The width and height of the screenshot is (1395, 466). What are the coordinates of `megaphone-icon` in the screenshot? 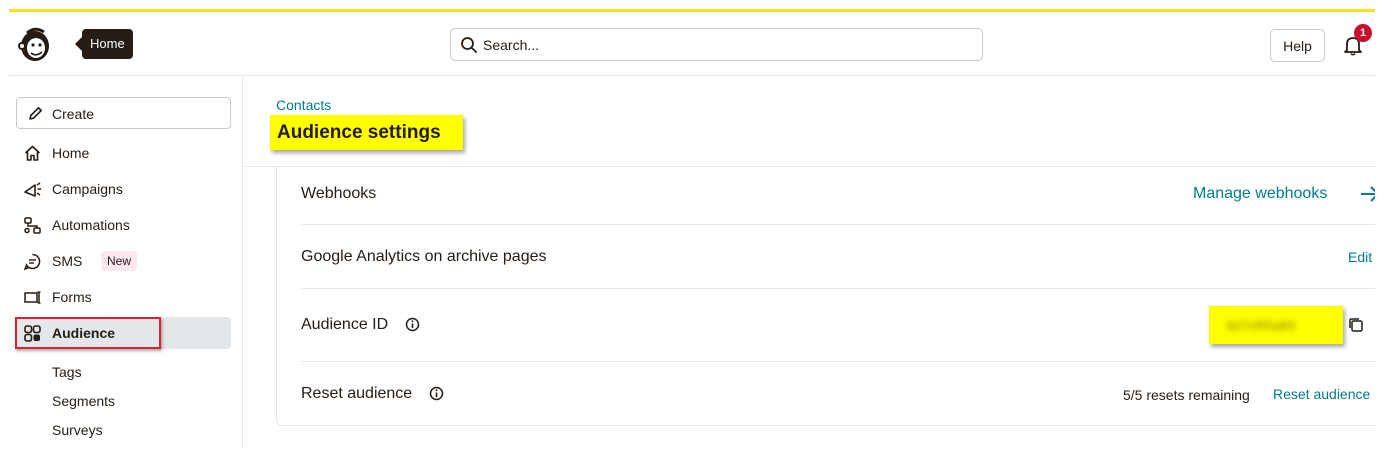 It's located at (32, 189).